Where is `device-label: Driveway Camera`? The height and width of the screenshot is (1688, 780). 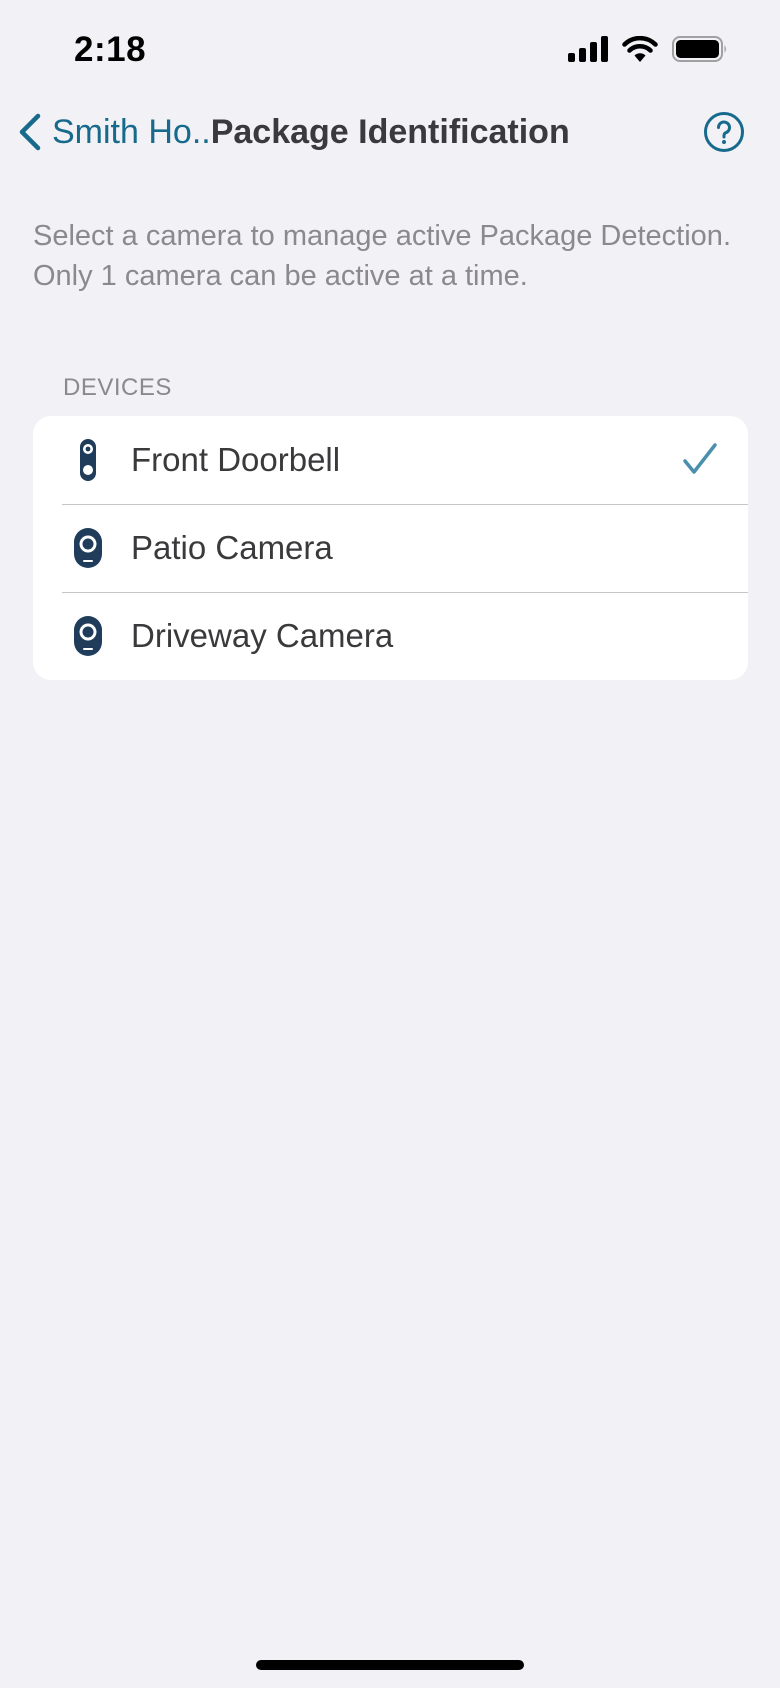
device-label: Driveway Camera is located at coordinates (262, 635).